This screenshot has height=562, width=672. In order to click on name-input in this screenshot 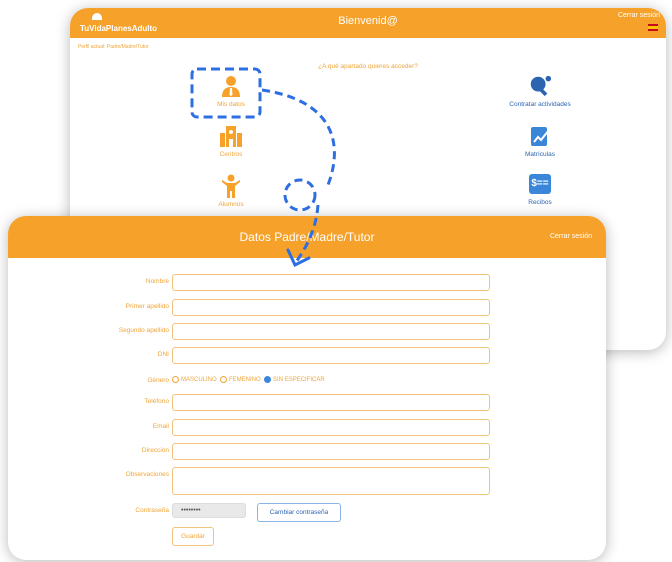, I will do `click(331, 282)`.